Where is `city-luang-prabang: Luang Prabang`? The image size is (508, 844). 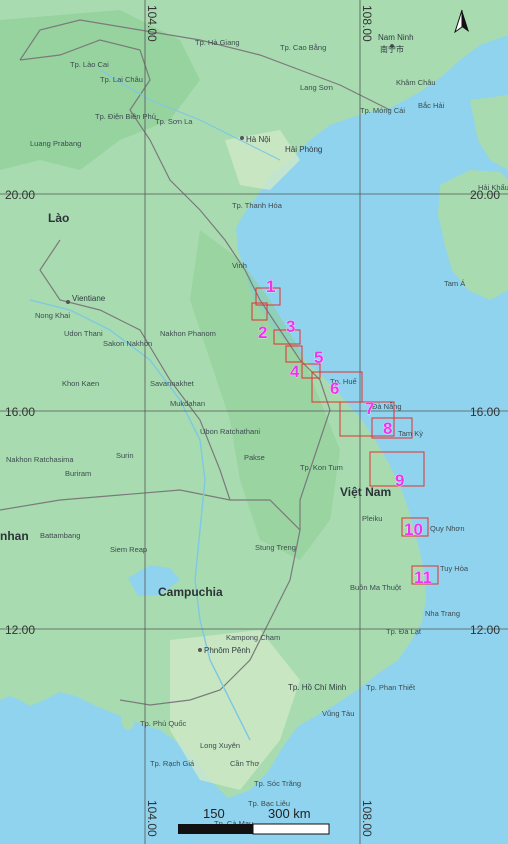
city-luang-prabang: Luang Prabang is located at coordinates (55, 143).